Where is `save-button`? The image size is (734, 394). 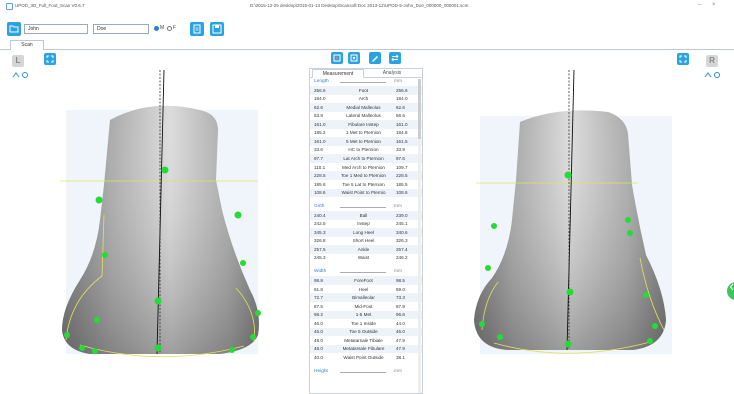 save-button is located at coordinates (217, 29).